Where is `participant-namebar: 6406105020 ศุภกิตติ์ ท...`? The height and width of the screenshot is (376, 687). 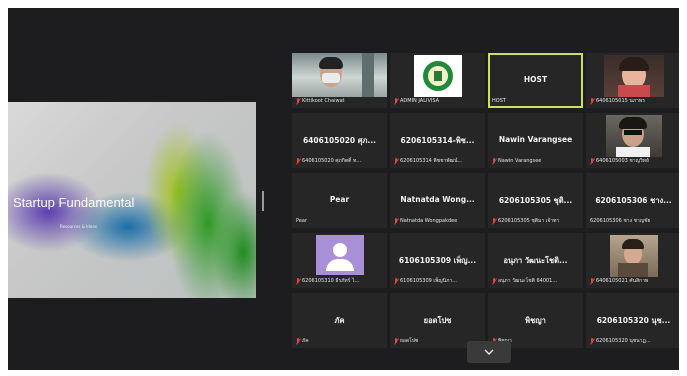
participant-namebar: 6406105020 ศุภกิตติ์ ท... is located at coordinates (340, 161).